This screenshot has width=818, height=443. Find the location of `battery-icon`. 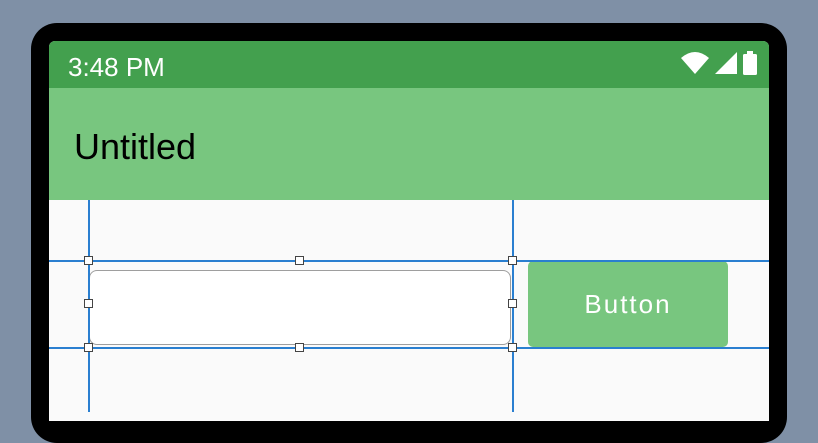

battery-icon is located at coordinates (750, 65).